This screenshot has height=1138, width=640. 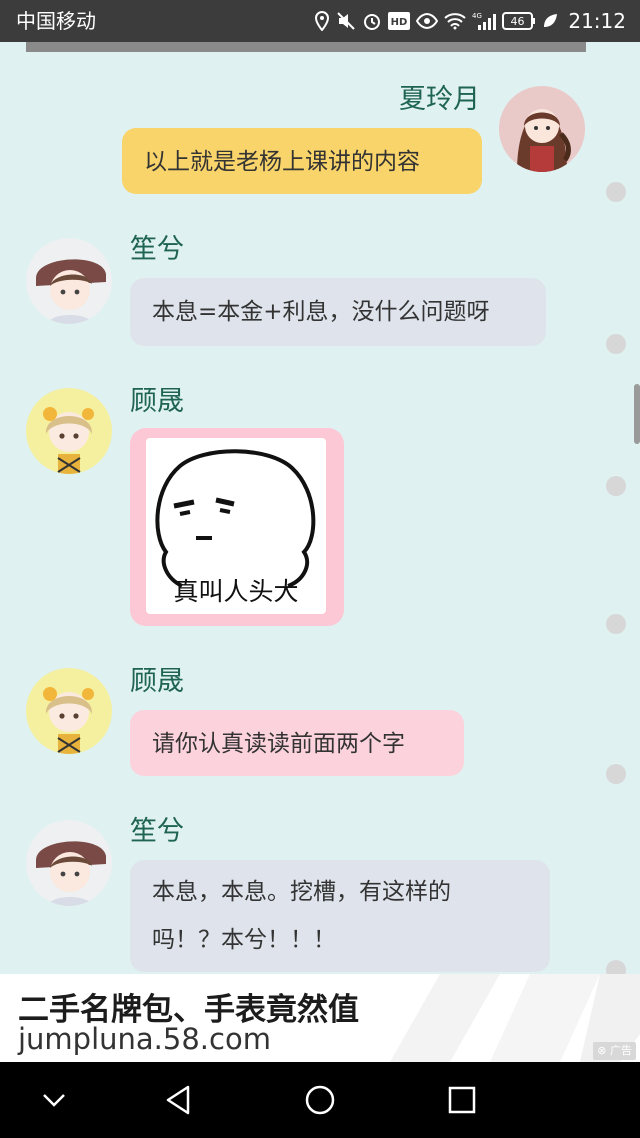 I want to click on message-line: 本息，本息。挖槽，有这样的, so click(x=301, y=892).